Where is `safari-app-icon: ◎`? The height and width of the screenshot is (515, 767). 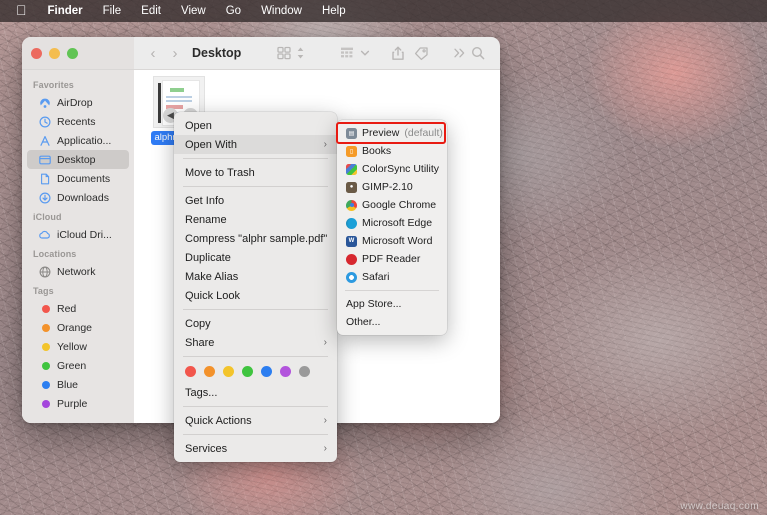 safari-app-icon: ◎ is located at coordinates (351, 277).